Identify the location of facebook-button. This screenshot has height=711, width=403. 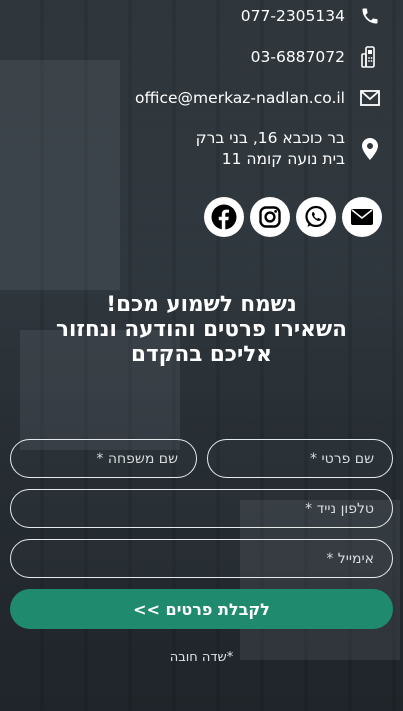
(224, 217).